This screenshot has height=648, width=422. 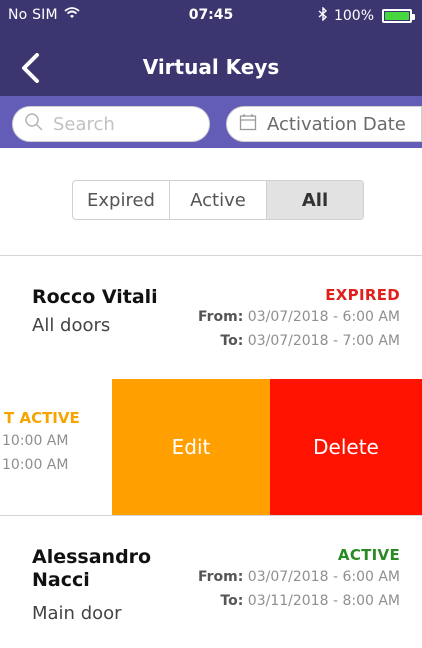 I want to click on battery-percentage: 100%, so click(x=353, y=16).